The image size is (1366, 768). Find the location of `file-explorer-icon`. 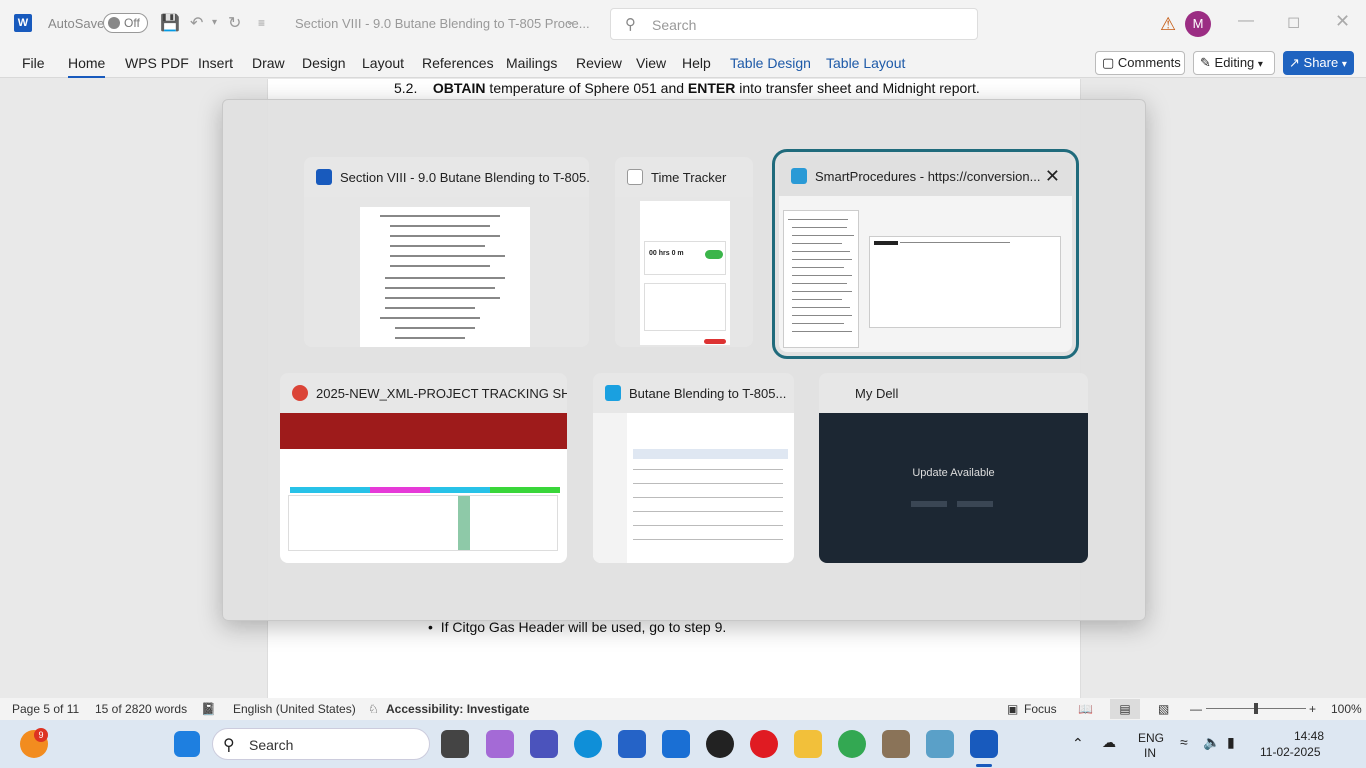

file-explorer-icon is located at coordinates (808, 744).